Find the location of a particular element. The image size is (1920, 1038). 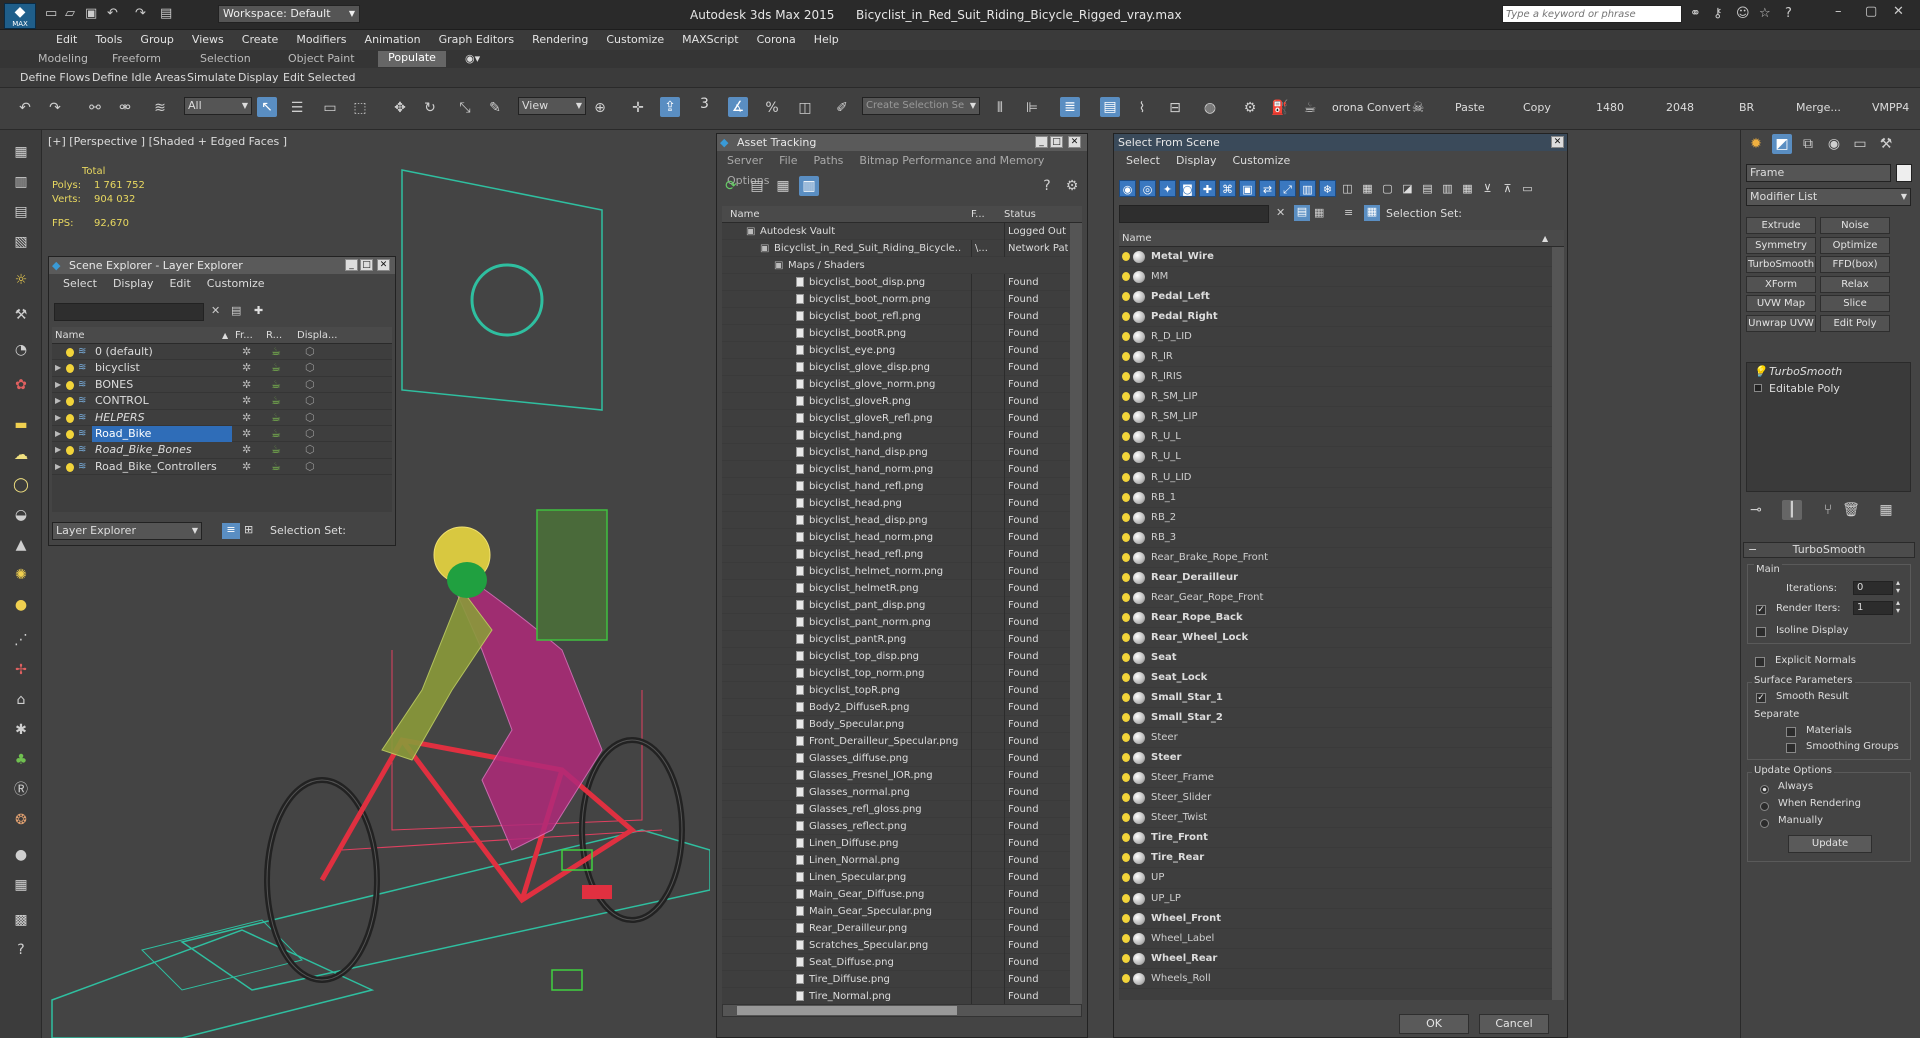

edit-selected-button: Edit Selected is located at coordinates (319, 77).